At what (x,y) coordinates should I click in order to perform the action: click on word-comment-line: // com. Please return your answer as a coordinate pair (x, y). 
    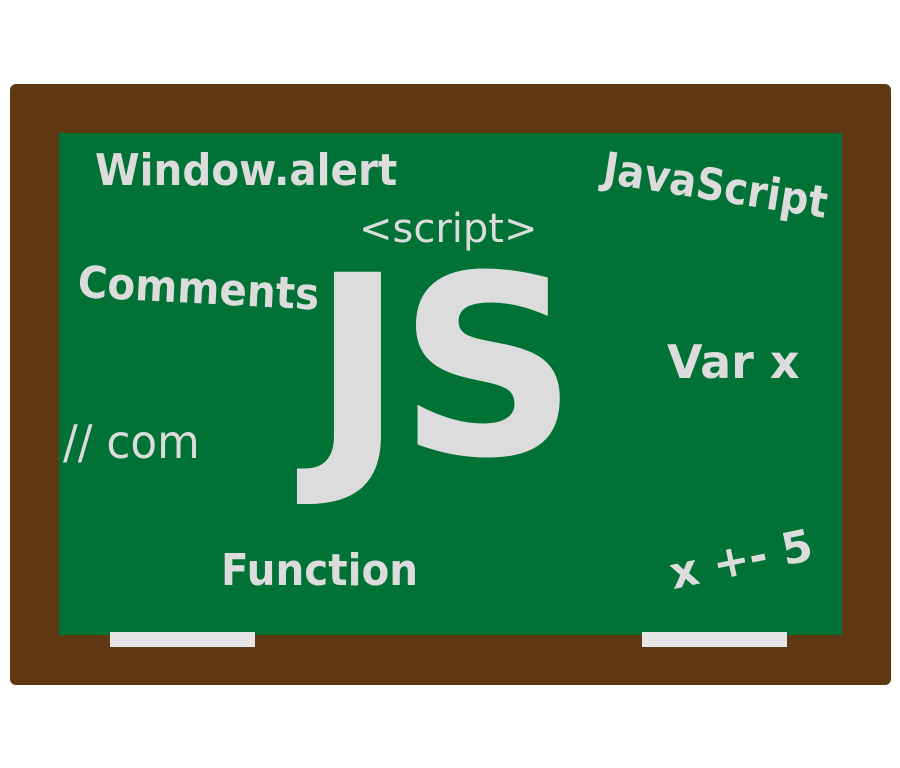
    Looking at the image, I should click on (131, 442).